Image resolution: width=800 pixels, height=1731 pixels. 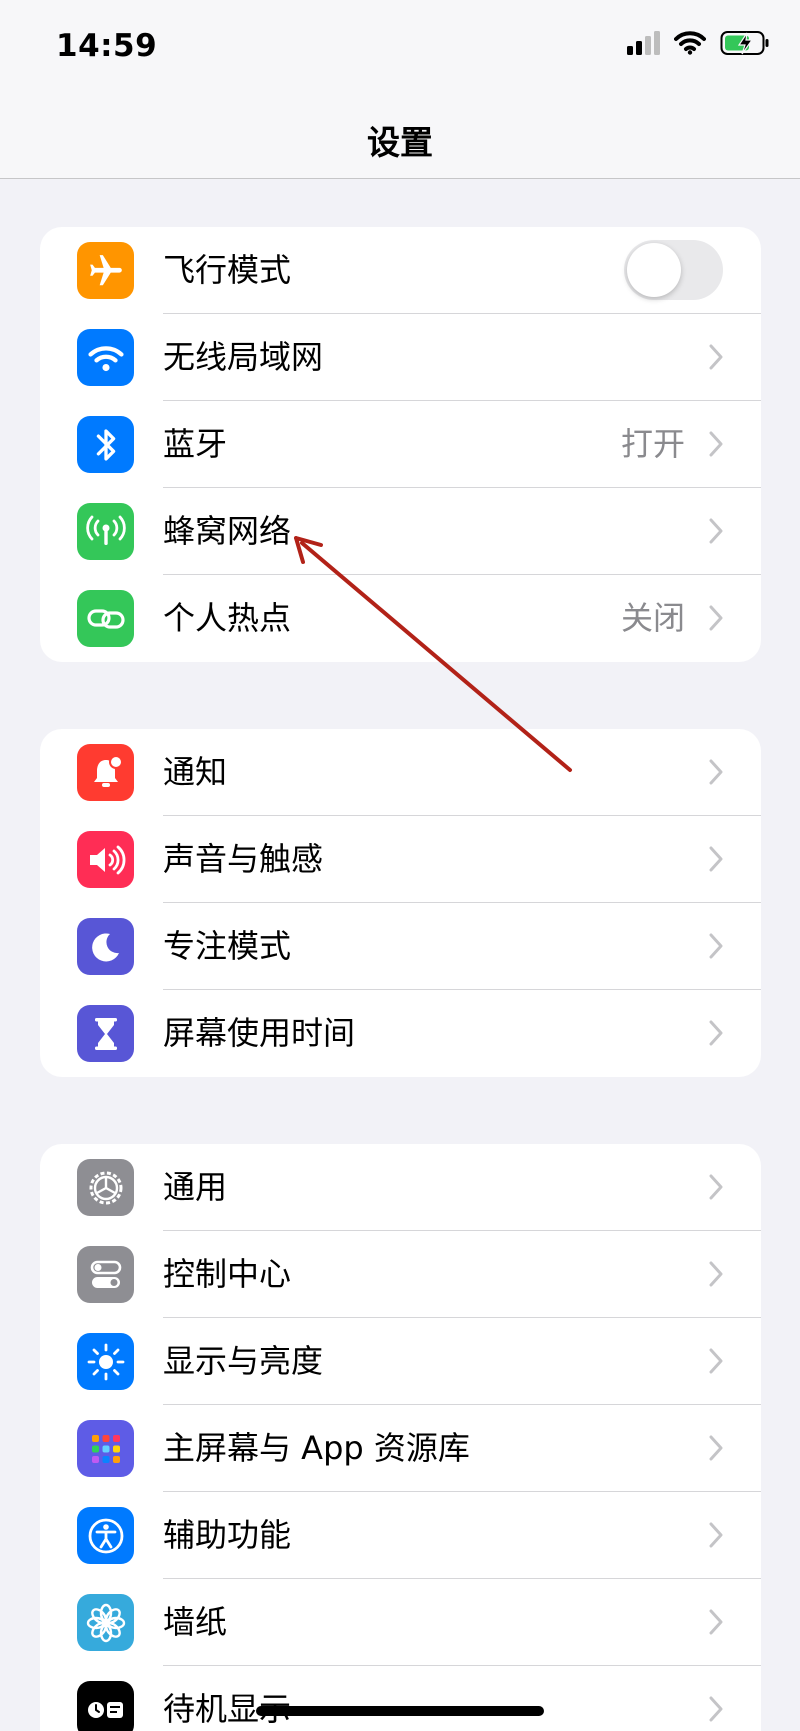 I want to click on settings-row-bluetooth: 蓝牙 打开, so click(x=400, y=444).